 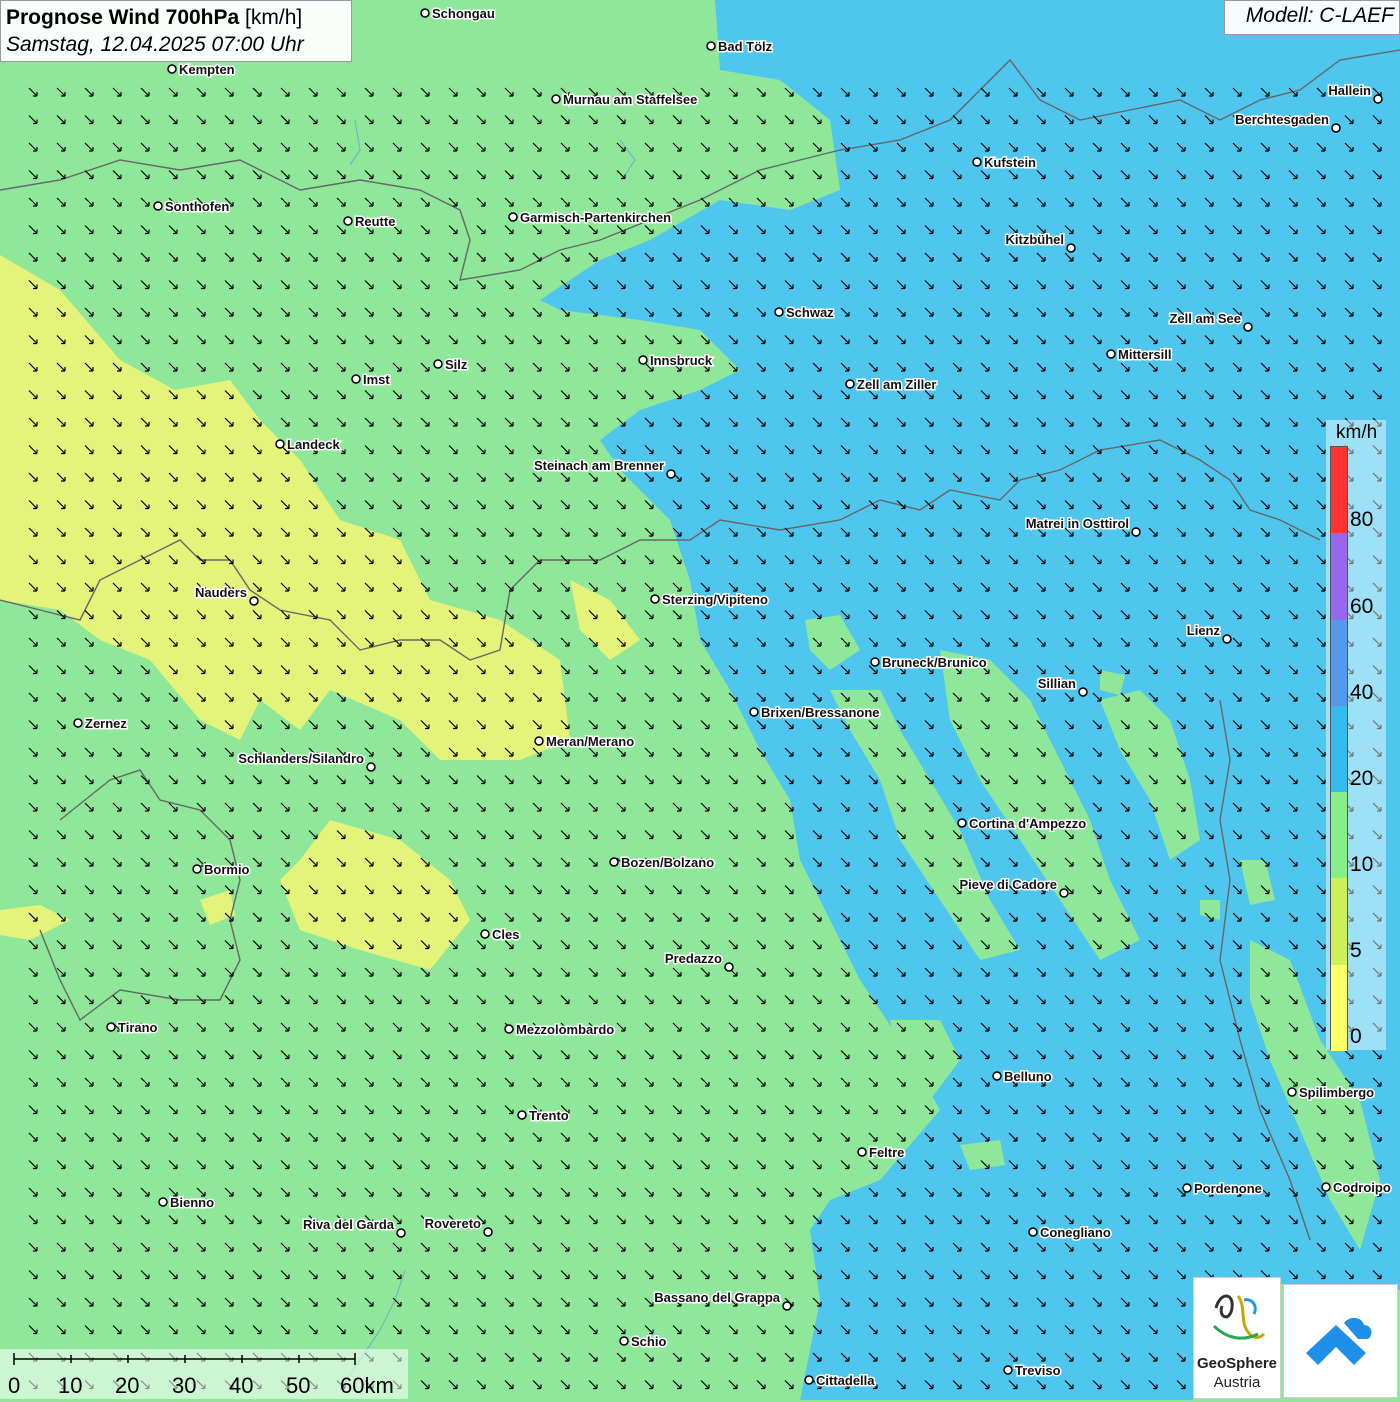 I want to click on city-marker: Spilimbergo, so click(x=1331, y=1093).